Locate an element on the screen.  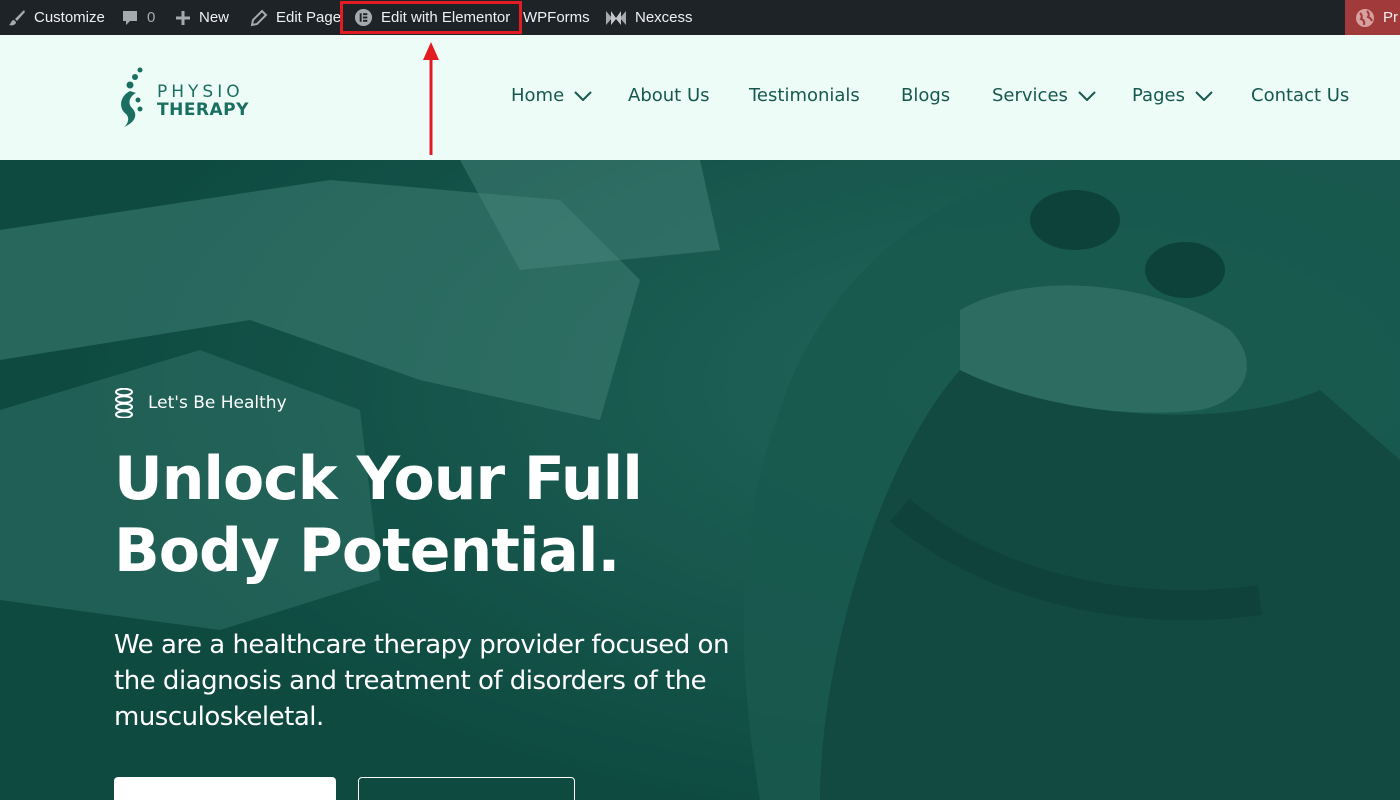
nav-item-blogs: Blogs is located at coordinates (925, 95).